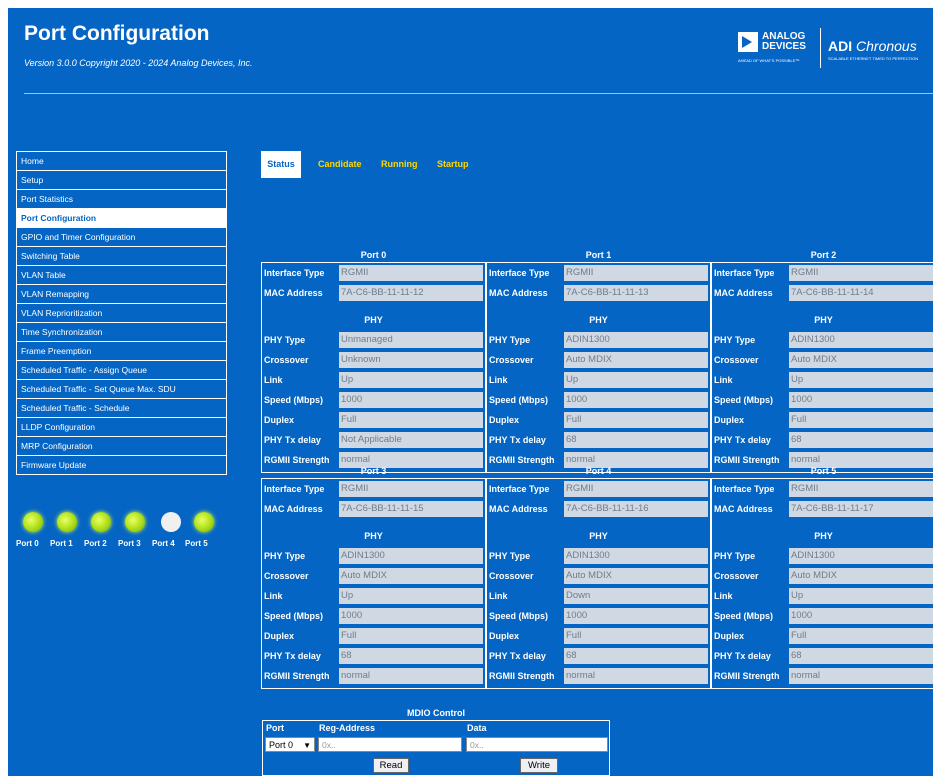 This screenshot has height=776, width=933. What do you see at coordinates (401, 164) in the screenshot?
I see `tab-running: Running` at bounding box center [401, 164].